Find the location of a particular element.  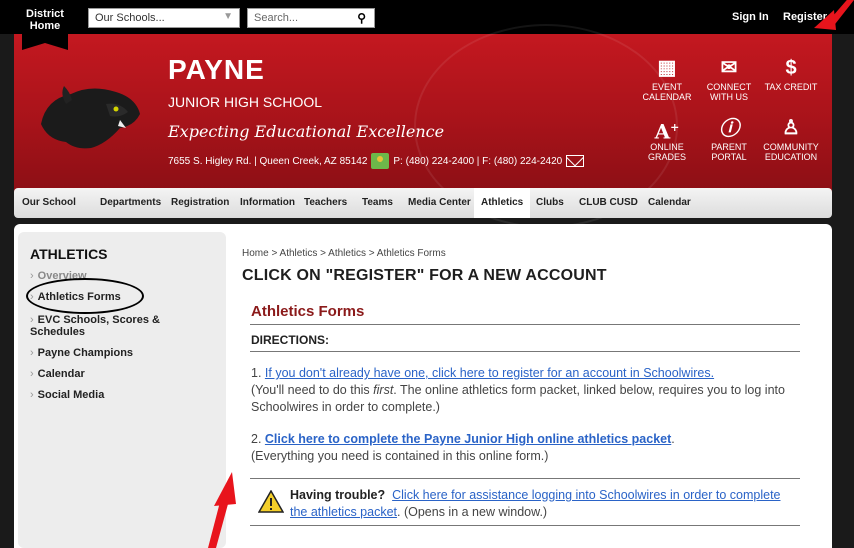

schools-dropdown: Our Schools... ▼ is located at coordinates (164, 18).